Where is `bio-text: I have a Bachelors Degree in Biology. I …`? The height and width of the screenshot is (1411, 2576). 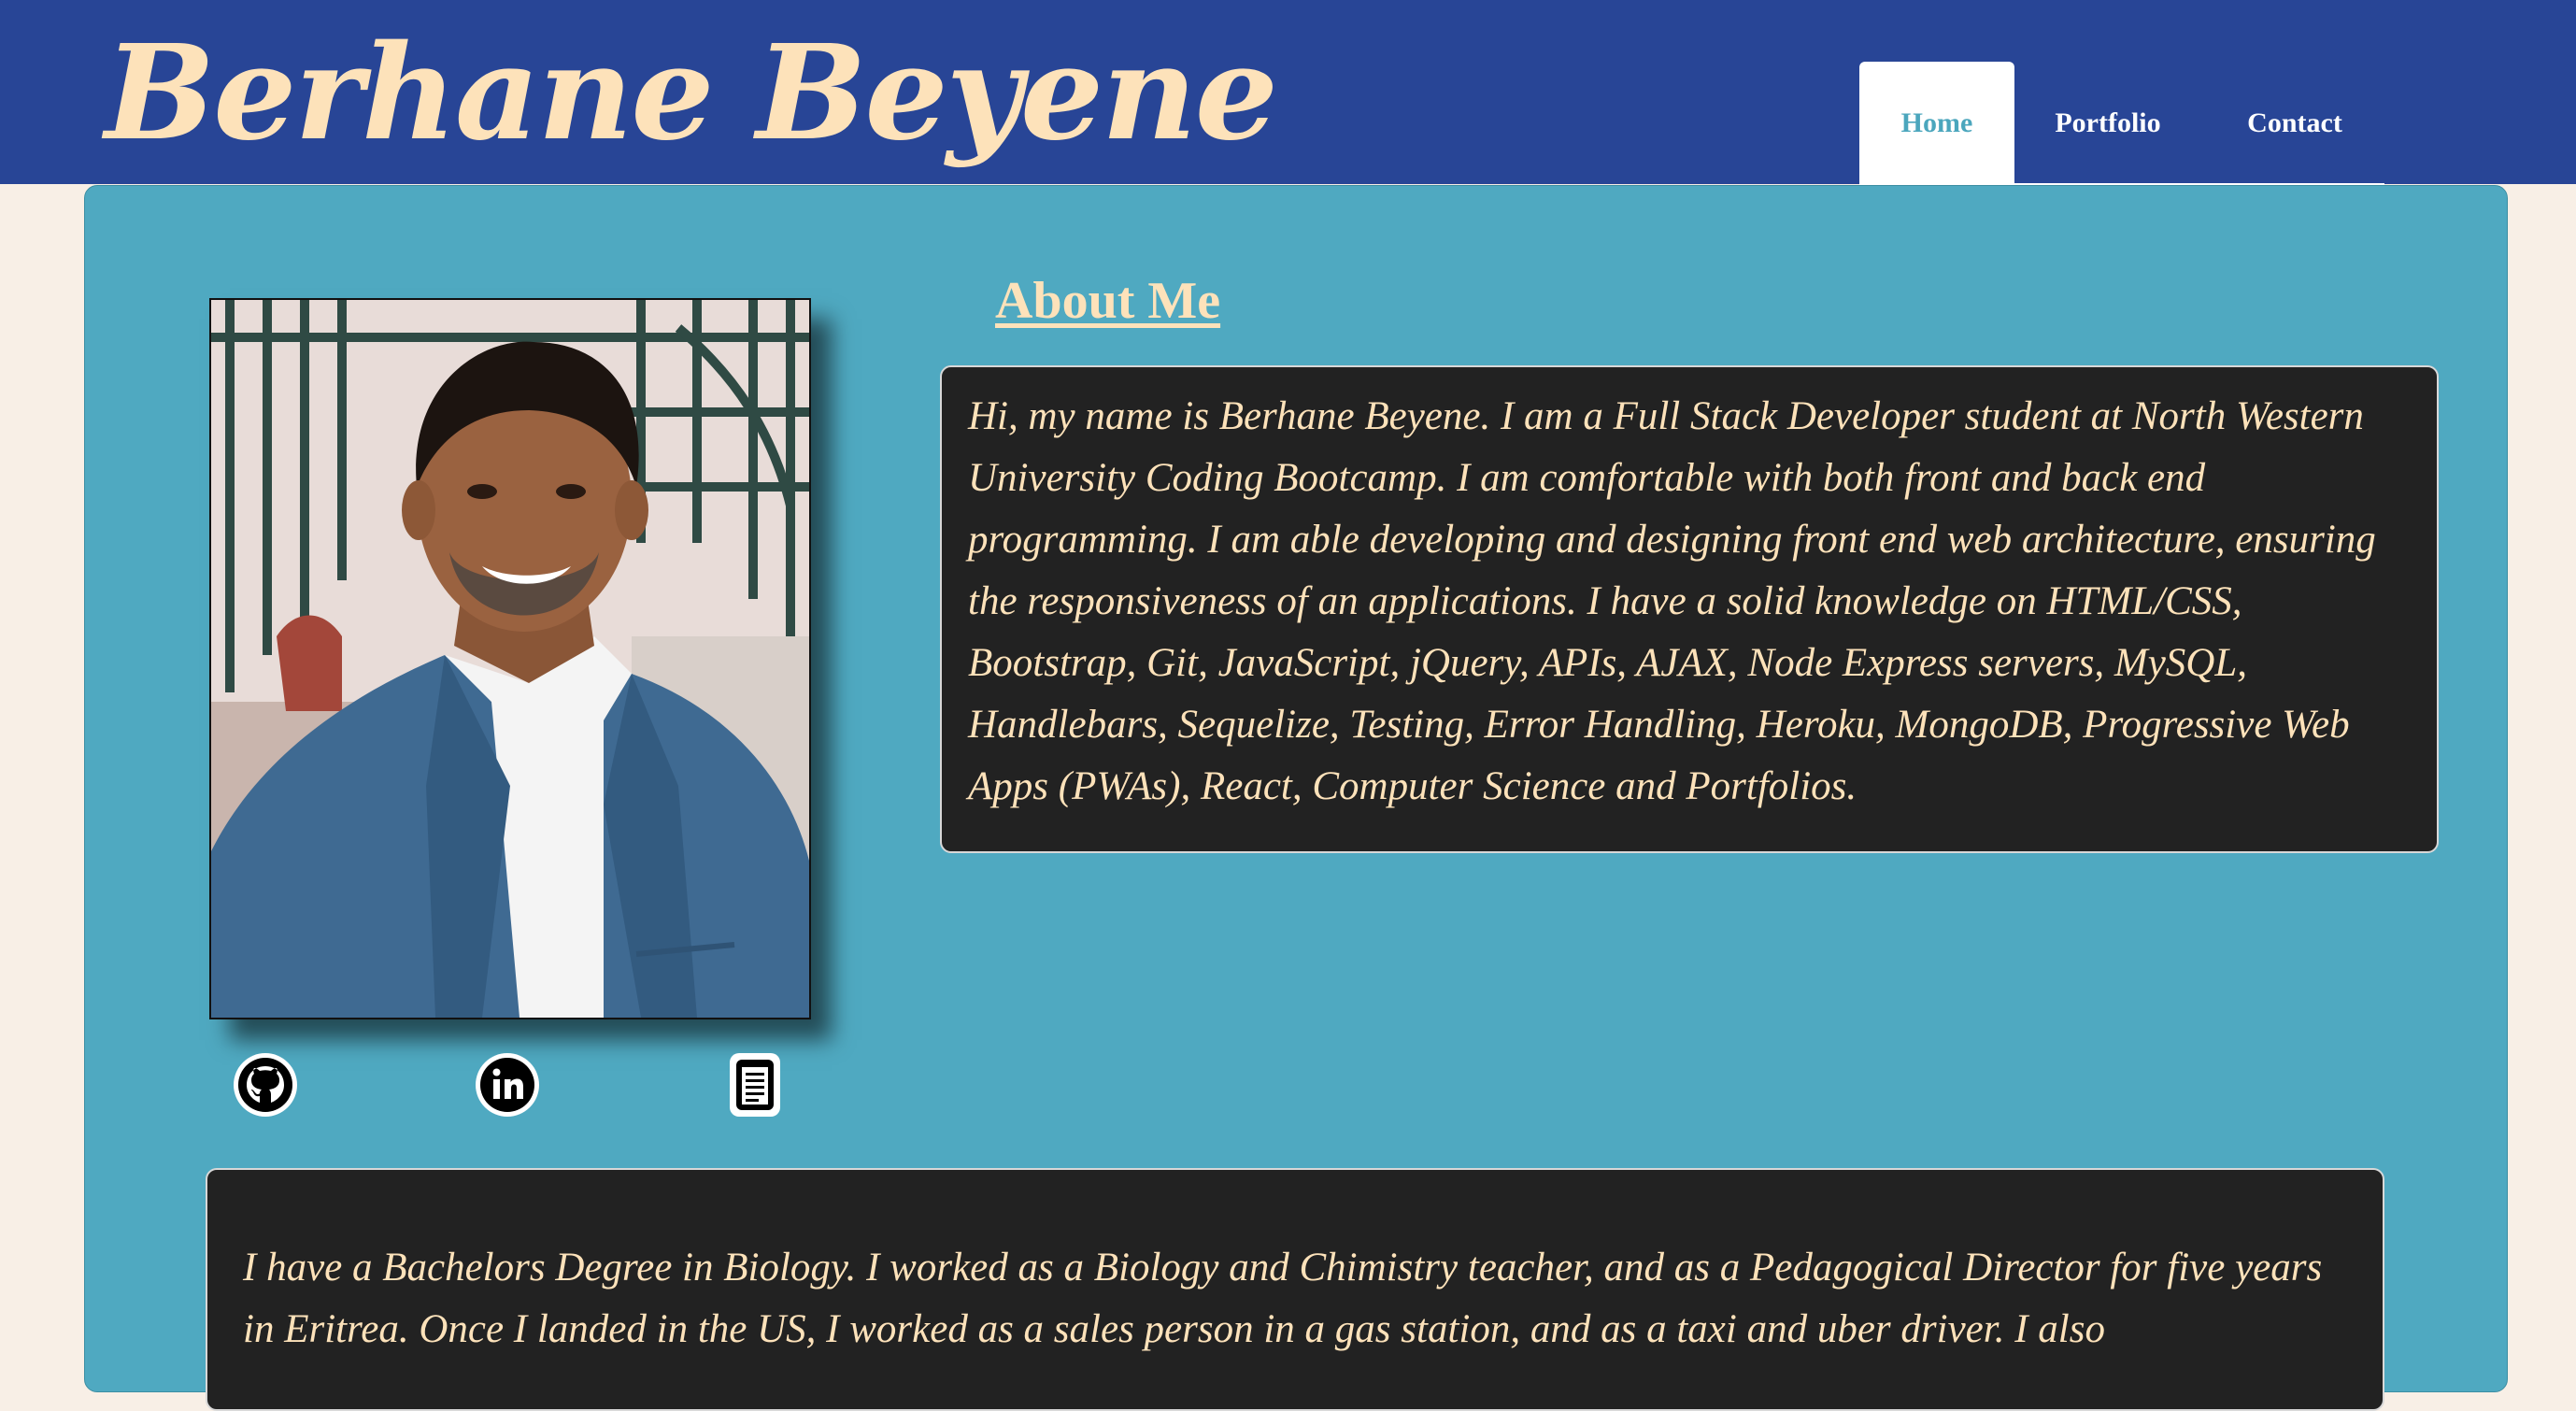
bio-text: I have a Bachelors Degree in Biology. I … is located at coordinates (1283, 1298).